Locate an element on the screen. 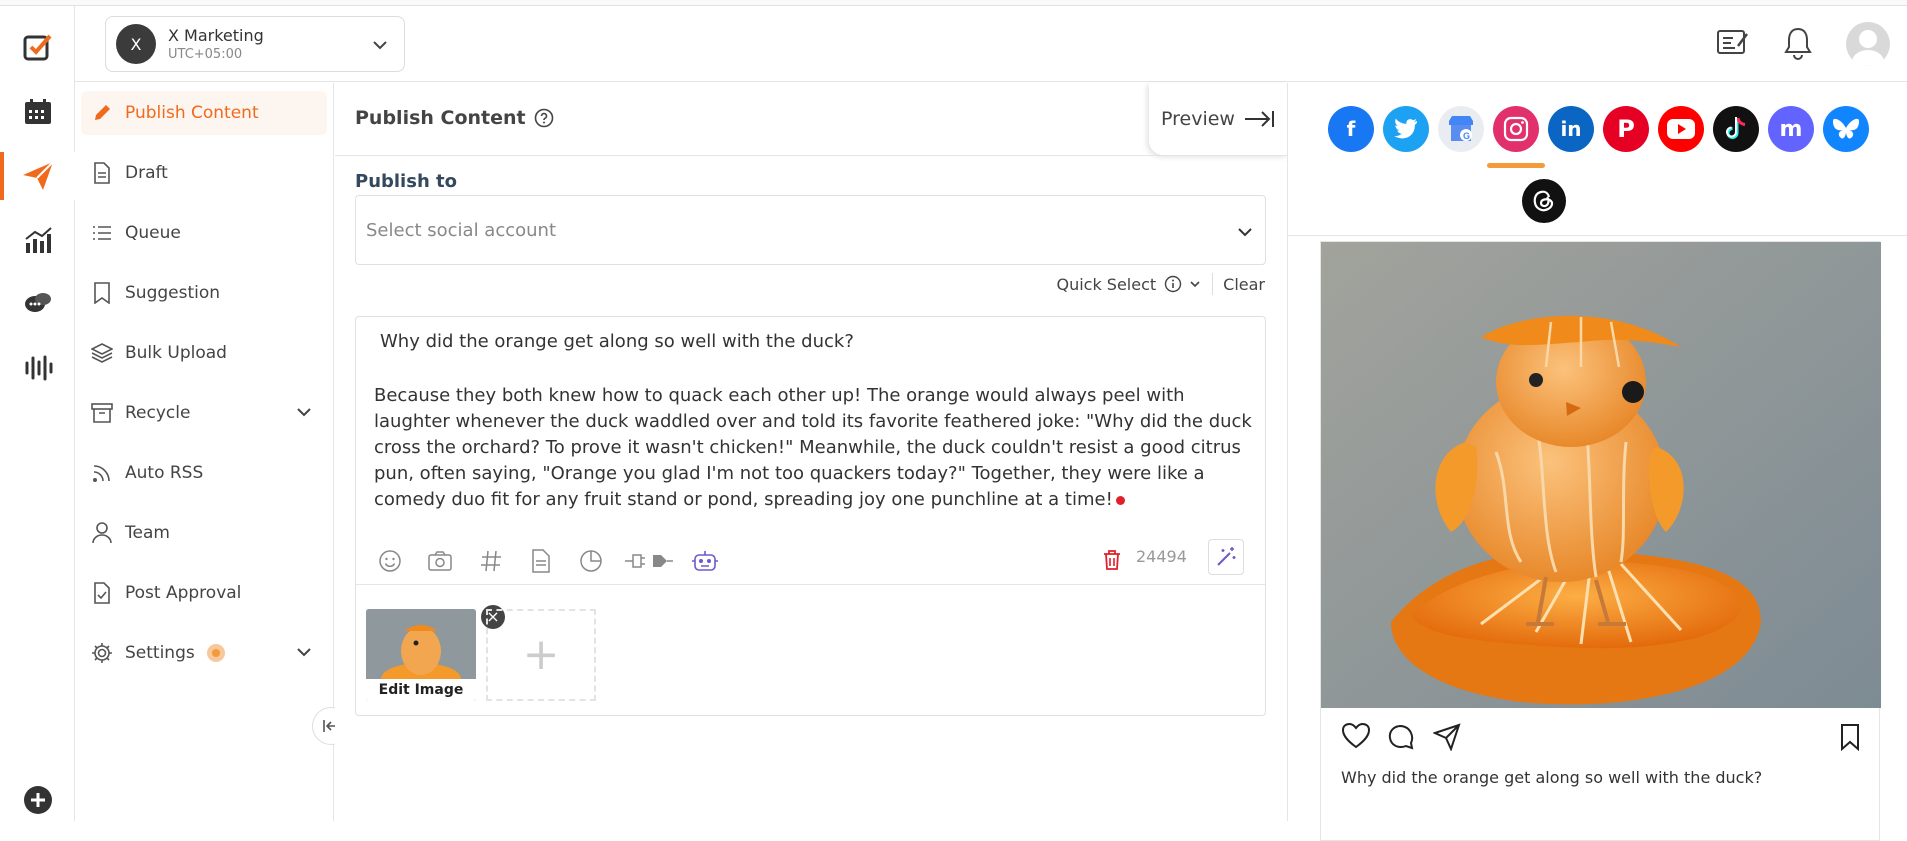  add-media-button: + is located at coordinates (541, 655).